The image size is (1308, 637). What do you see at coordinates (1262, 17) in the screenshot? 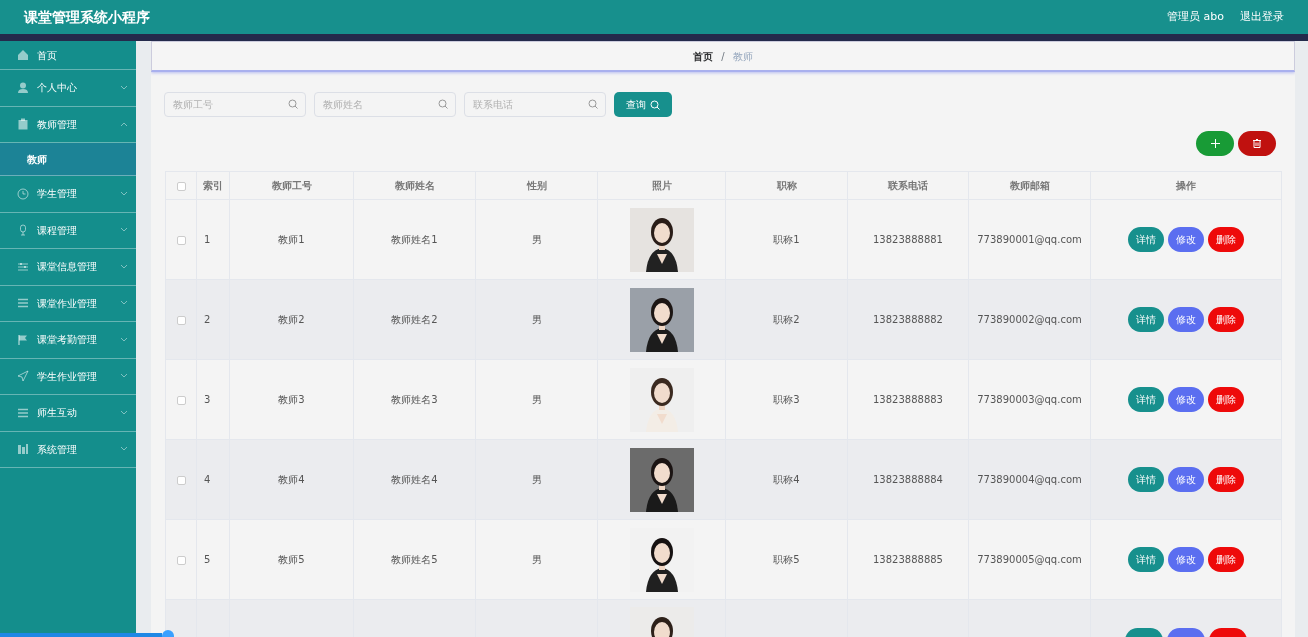
I see `logout-link: 退出登录` at bounding box center [1262, 17].